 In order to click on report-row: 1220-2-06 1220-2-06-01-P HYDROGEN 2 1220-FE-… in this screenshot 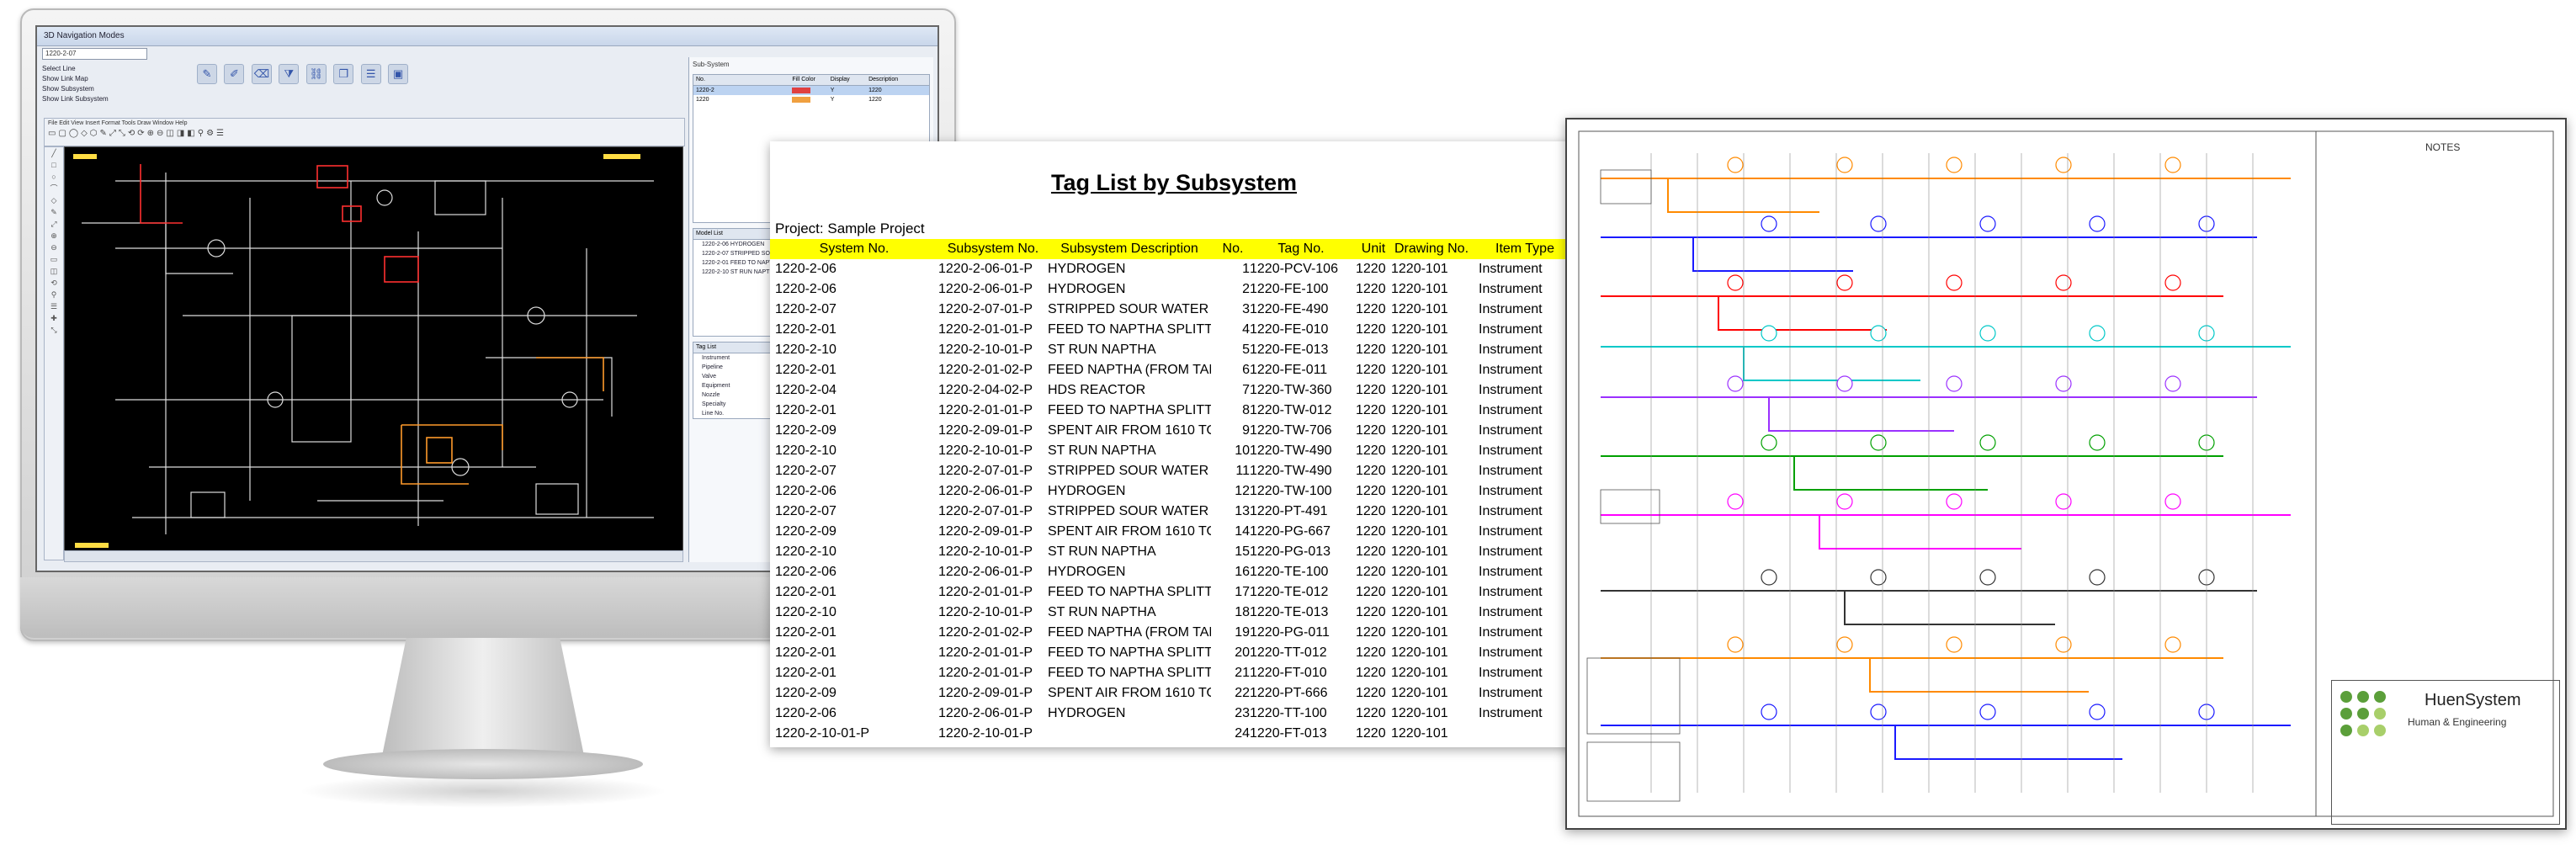, I will do `click(1174, 289)`.